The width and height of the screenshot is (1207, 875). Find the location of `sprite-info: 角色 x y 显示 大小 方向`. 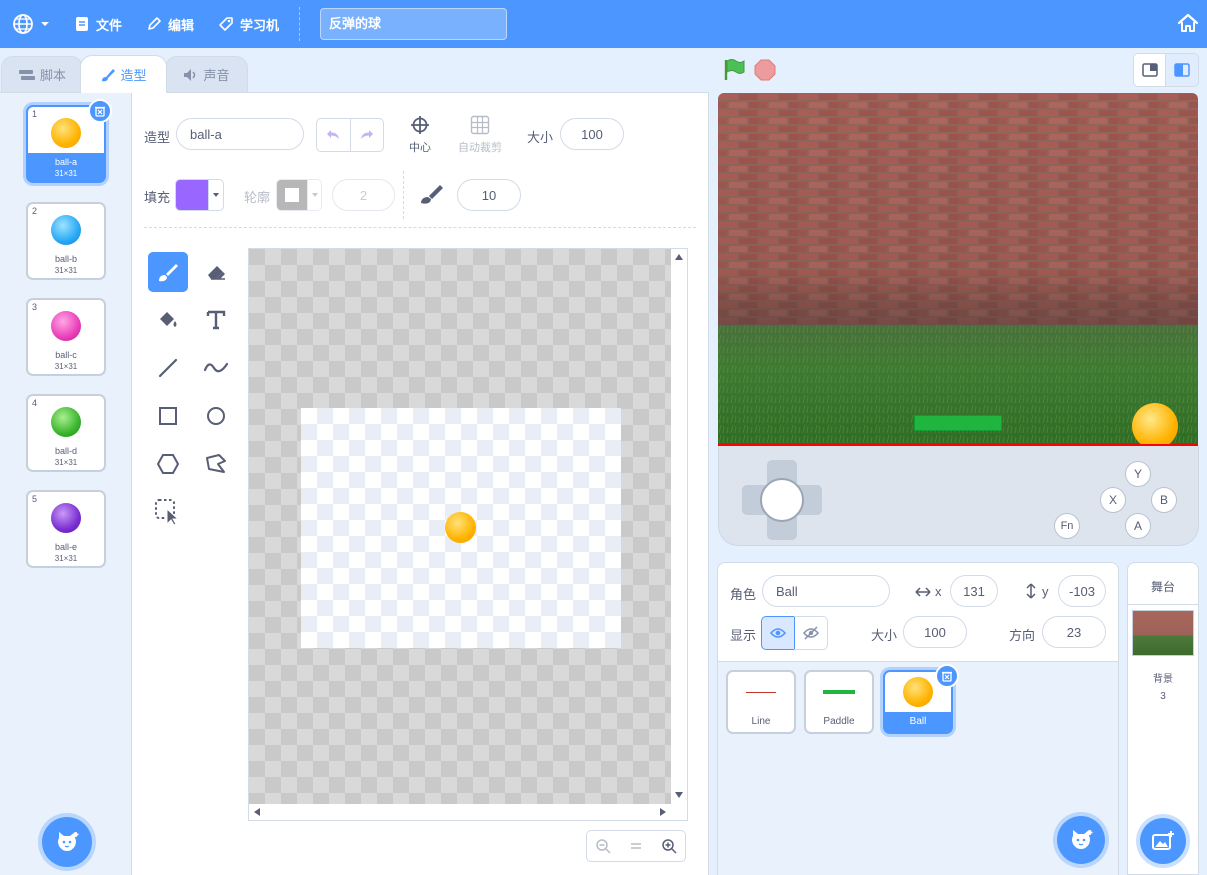

sprite-info: 角色 x y 显示 大小 方向 is located at coordinates (918, 612).